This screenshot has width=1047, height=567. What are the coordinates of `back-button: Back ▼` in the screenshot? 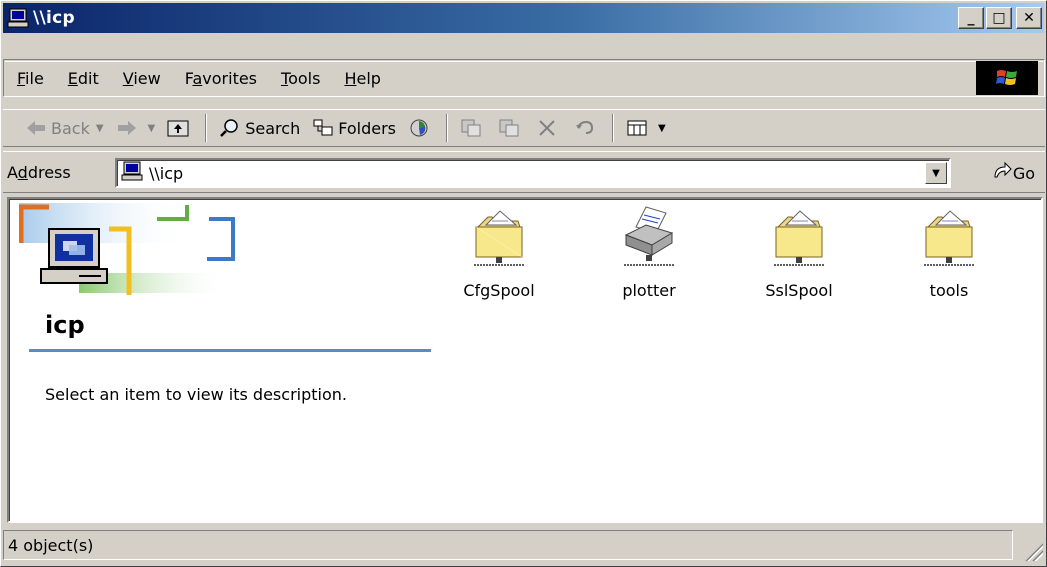 It's located at (64, 128).